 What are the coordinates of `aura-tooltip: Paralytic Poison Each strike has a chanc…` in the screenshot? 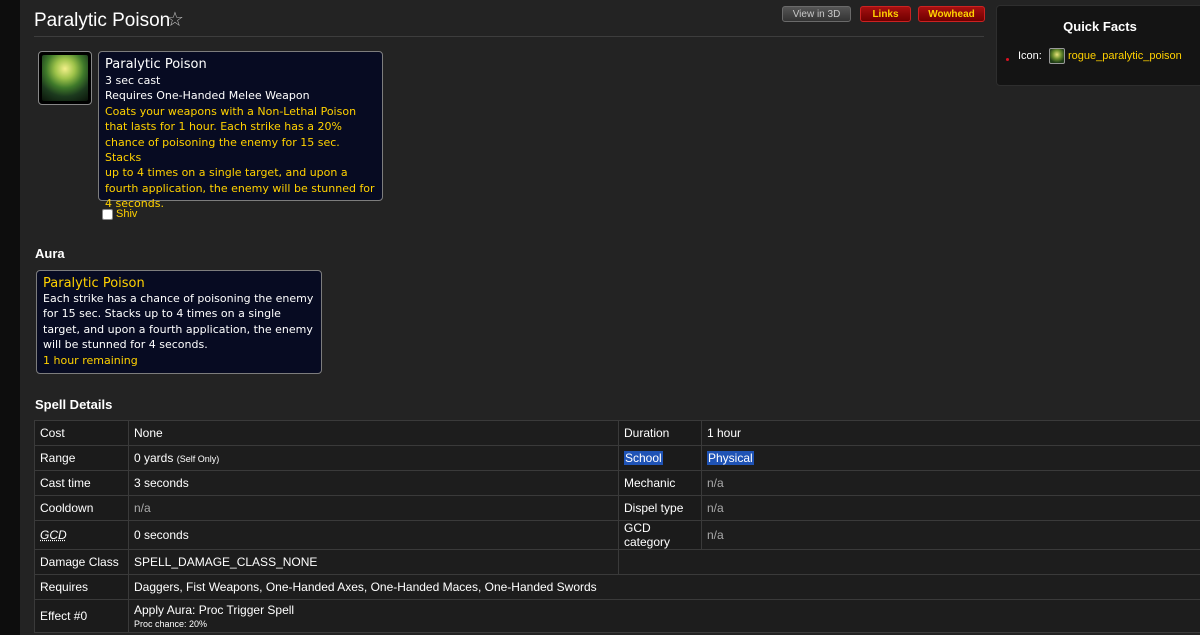 It's located at (179, 322).